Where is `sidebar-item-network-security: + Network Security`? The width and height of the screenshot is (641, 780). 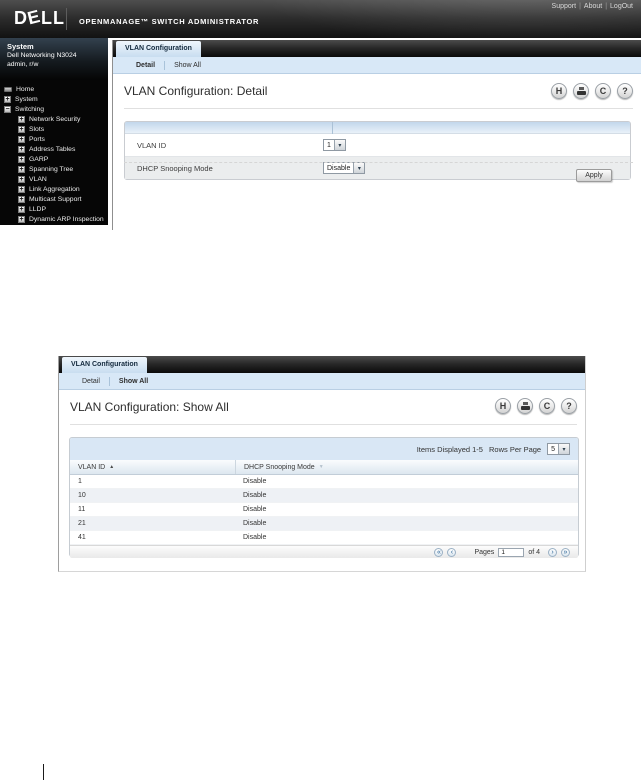
sidebar-item-network-security: + Network Security is located at coordinates (54, 119).